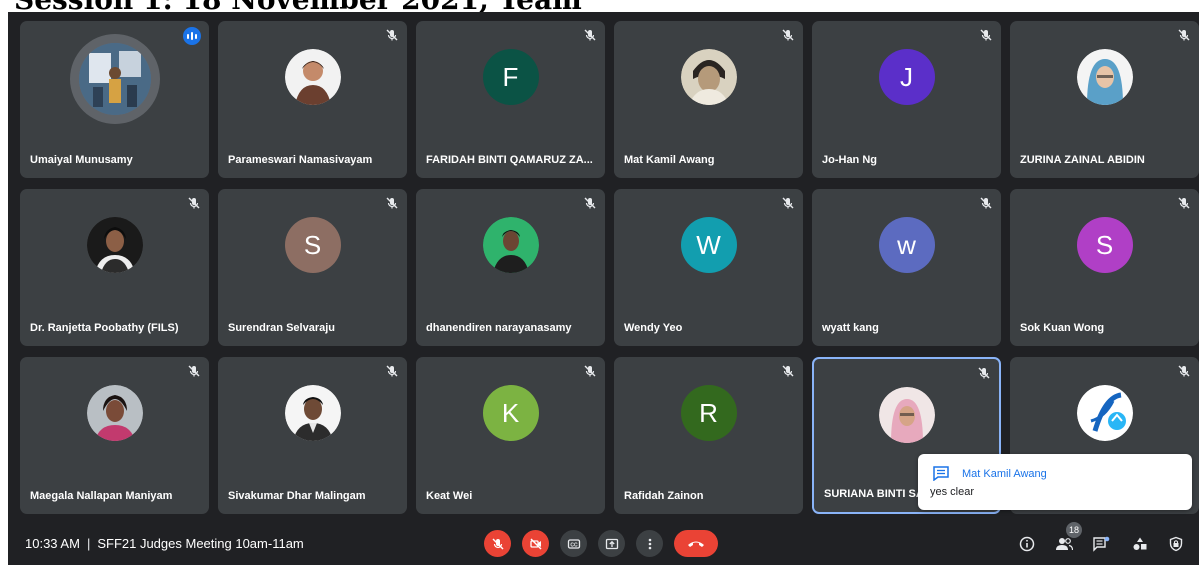 The width and height of the screenshot is (1199, 565). Describe the element at coordinates (297, 496) in the screenshot. I see `participant-name: Sivakumar Dhar Malingam` at that location.